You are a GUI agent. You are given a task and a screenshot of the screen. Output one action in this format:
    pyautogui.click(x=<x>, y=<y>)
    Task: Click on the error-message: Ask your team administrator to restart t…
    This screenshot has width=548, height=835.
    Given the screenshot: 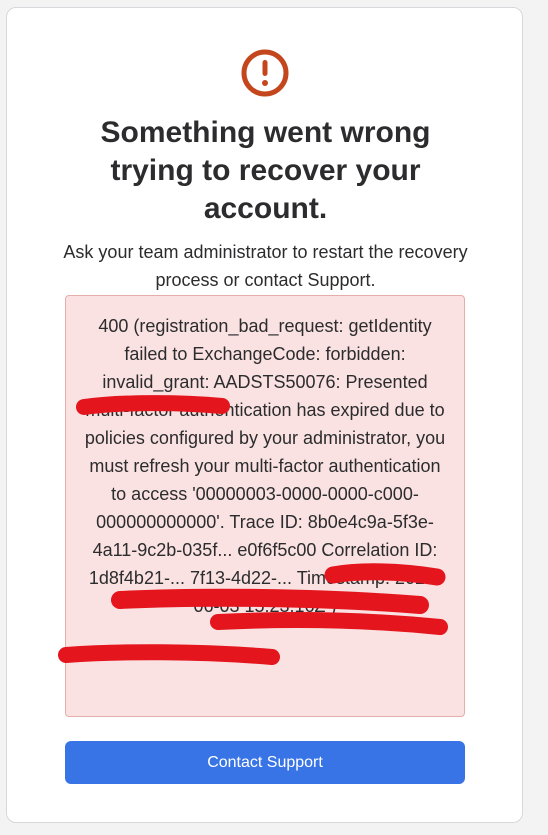 What is the action you would take?
    pyautogui.click(x=265, y=266)
    